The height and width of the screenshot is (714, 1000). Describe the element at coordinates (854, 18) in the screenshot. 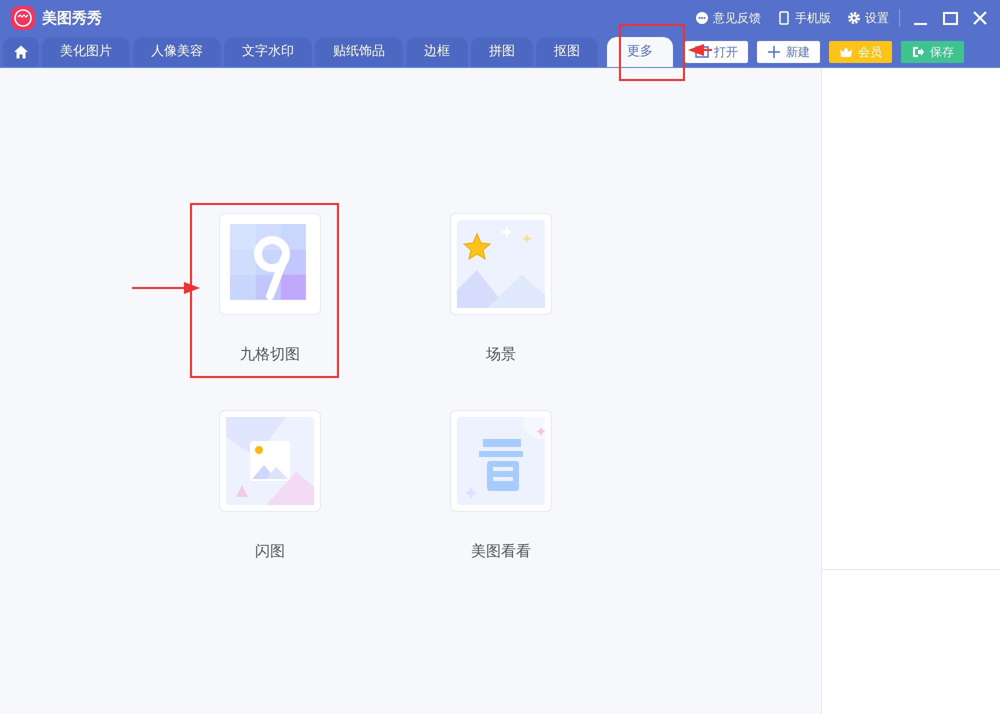

I see `settings-icon` at that location.